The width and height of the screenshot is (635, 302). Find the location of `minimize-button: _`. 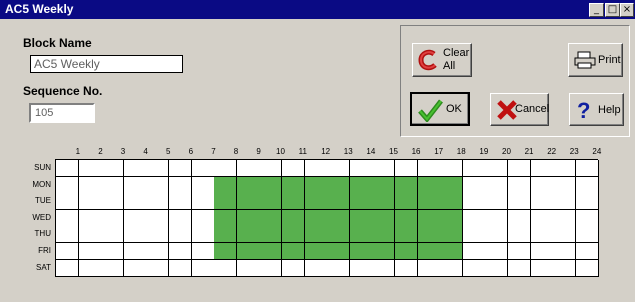

minimize-button: _ is located at coordinates (596, 10).